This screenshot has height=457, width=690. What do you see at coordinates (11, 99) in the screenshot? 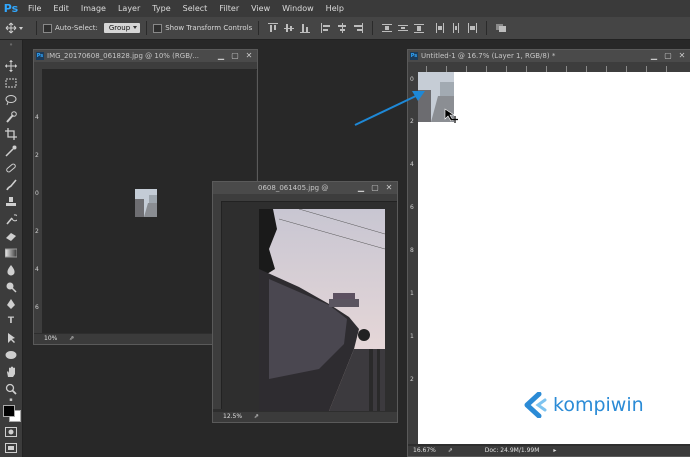
I see `lasso-tool-icon` at bounding box center [11, 99].